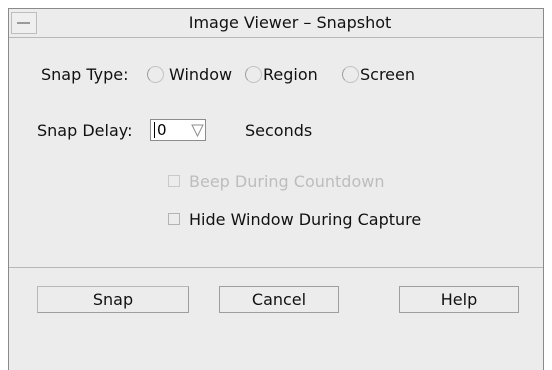 The height and width of the screenshot is (370, 552). What do you see at coordinates (290, 74) in the screenshot?
I see `radio-region-label: Region` at bounding box center [290, 74].